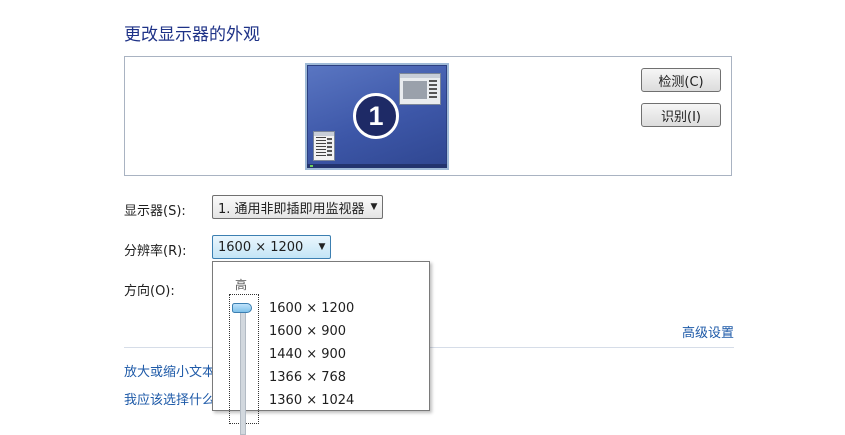 This screenshot has width=845, height=435. I want to click on taskbar-graphic, so click(377, 166).